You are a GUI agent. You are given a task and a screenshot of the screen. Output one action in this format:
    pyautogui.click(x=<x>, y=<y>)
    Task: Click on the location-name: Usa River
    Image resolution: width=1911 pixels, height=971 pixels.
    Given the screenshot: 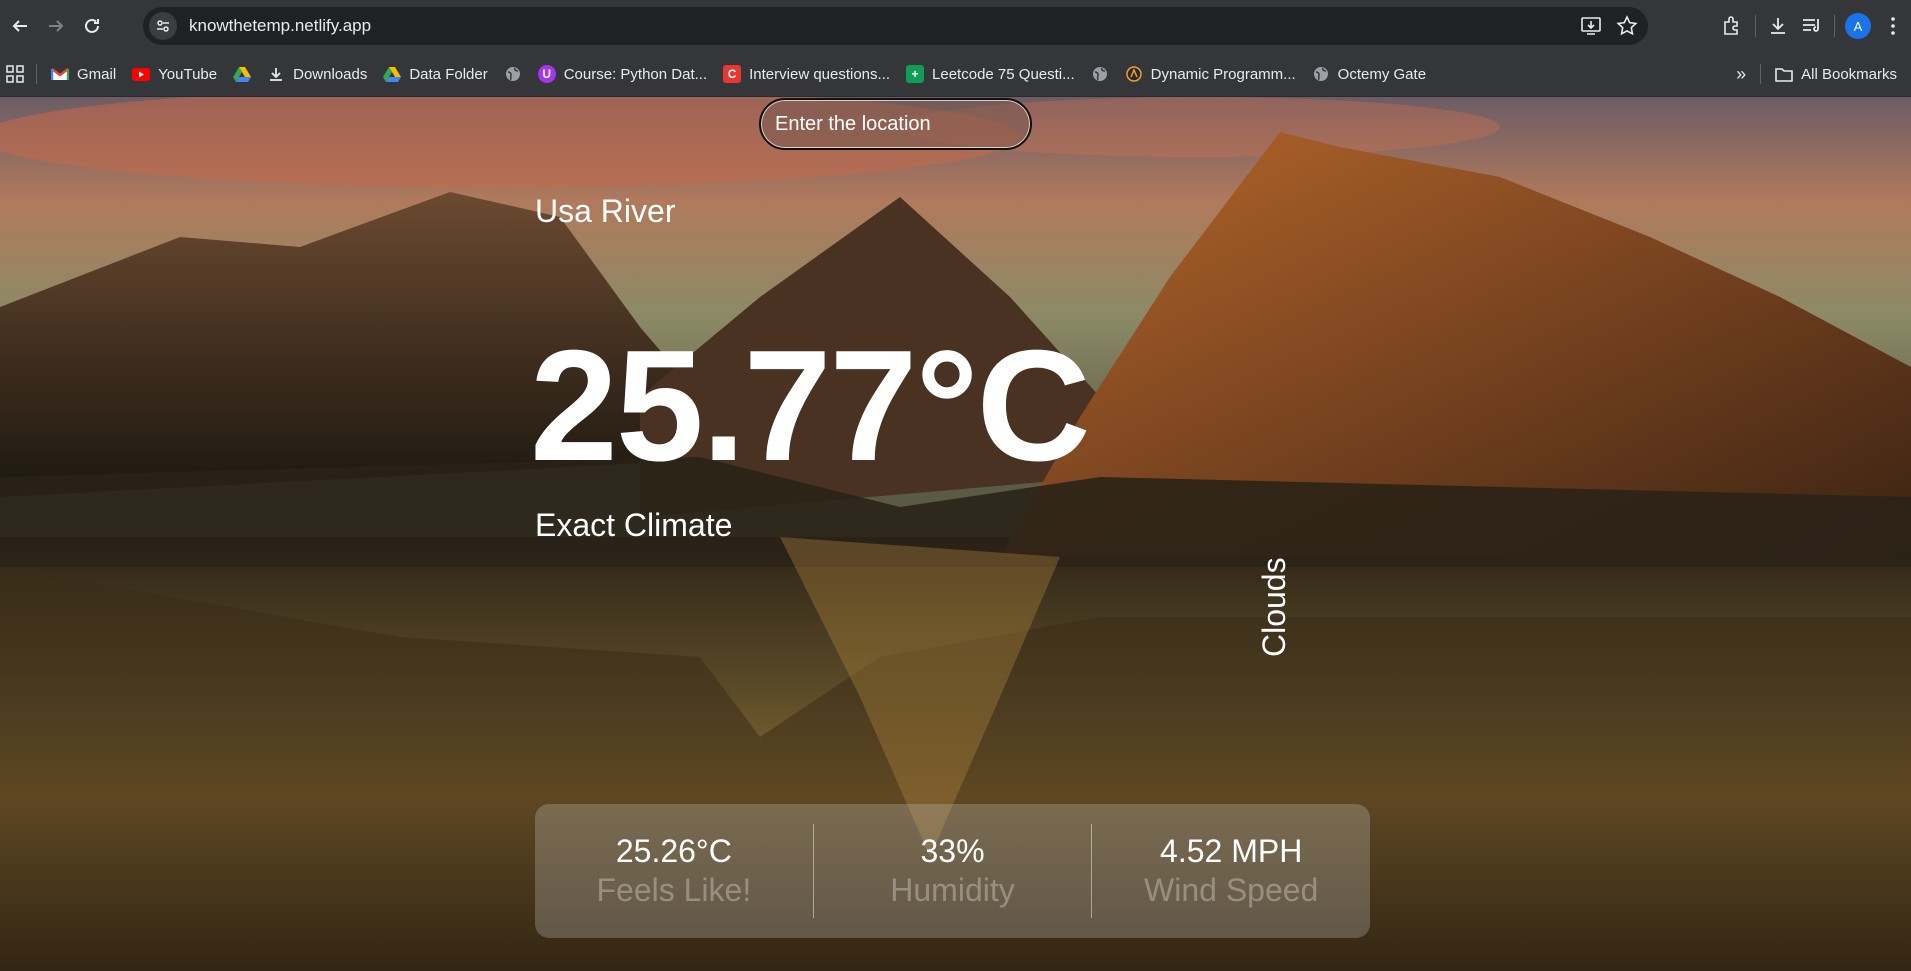 What is the action you would take?
    pyautogui.click(x=605, y=211)
    